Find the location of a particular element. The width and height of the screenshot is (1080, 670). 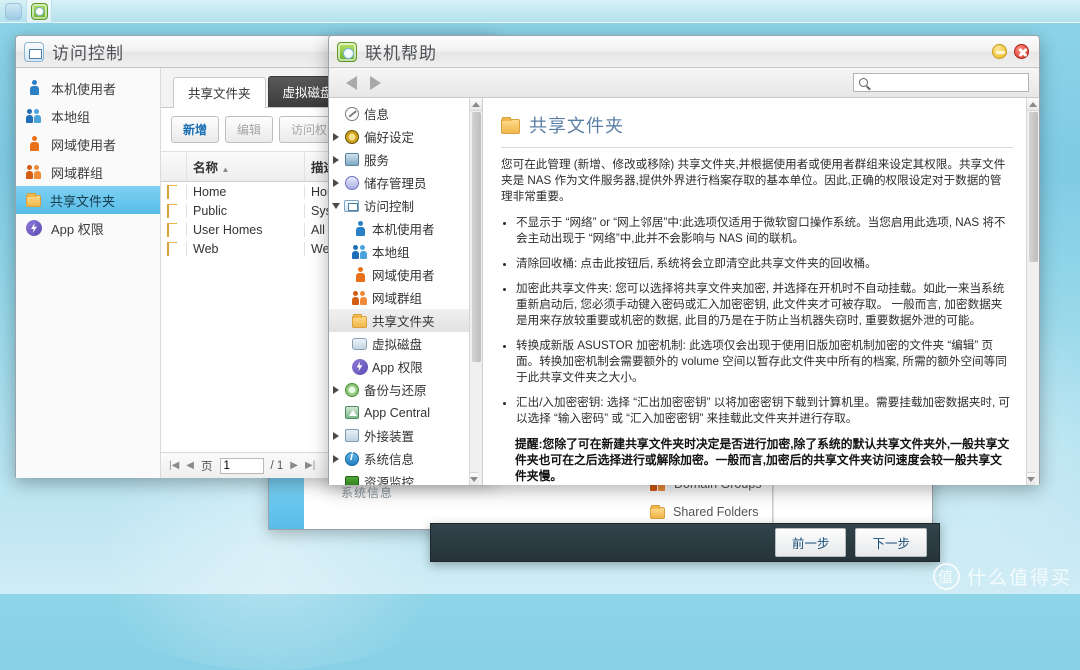

close-button is located at coordinates (1021, 51).